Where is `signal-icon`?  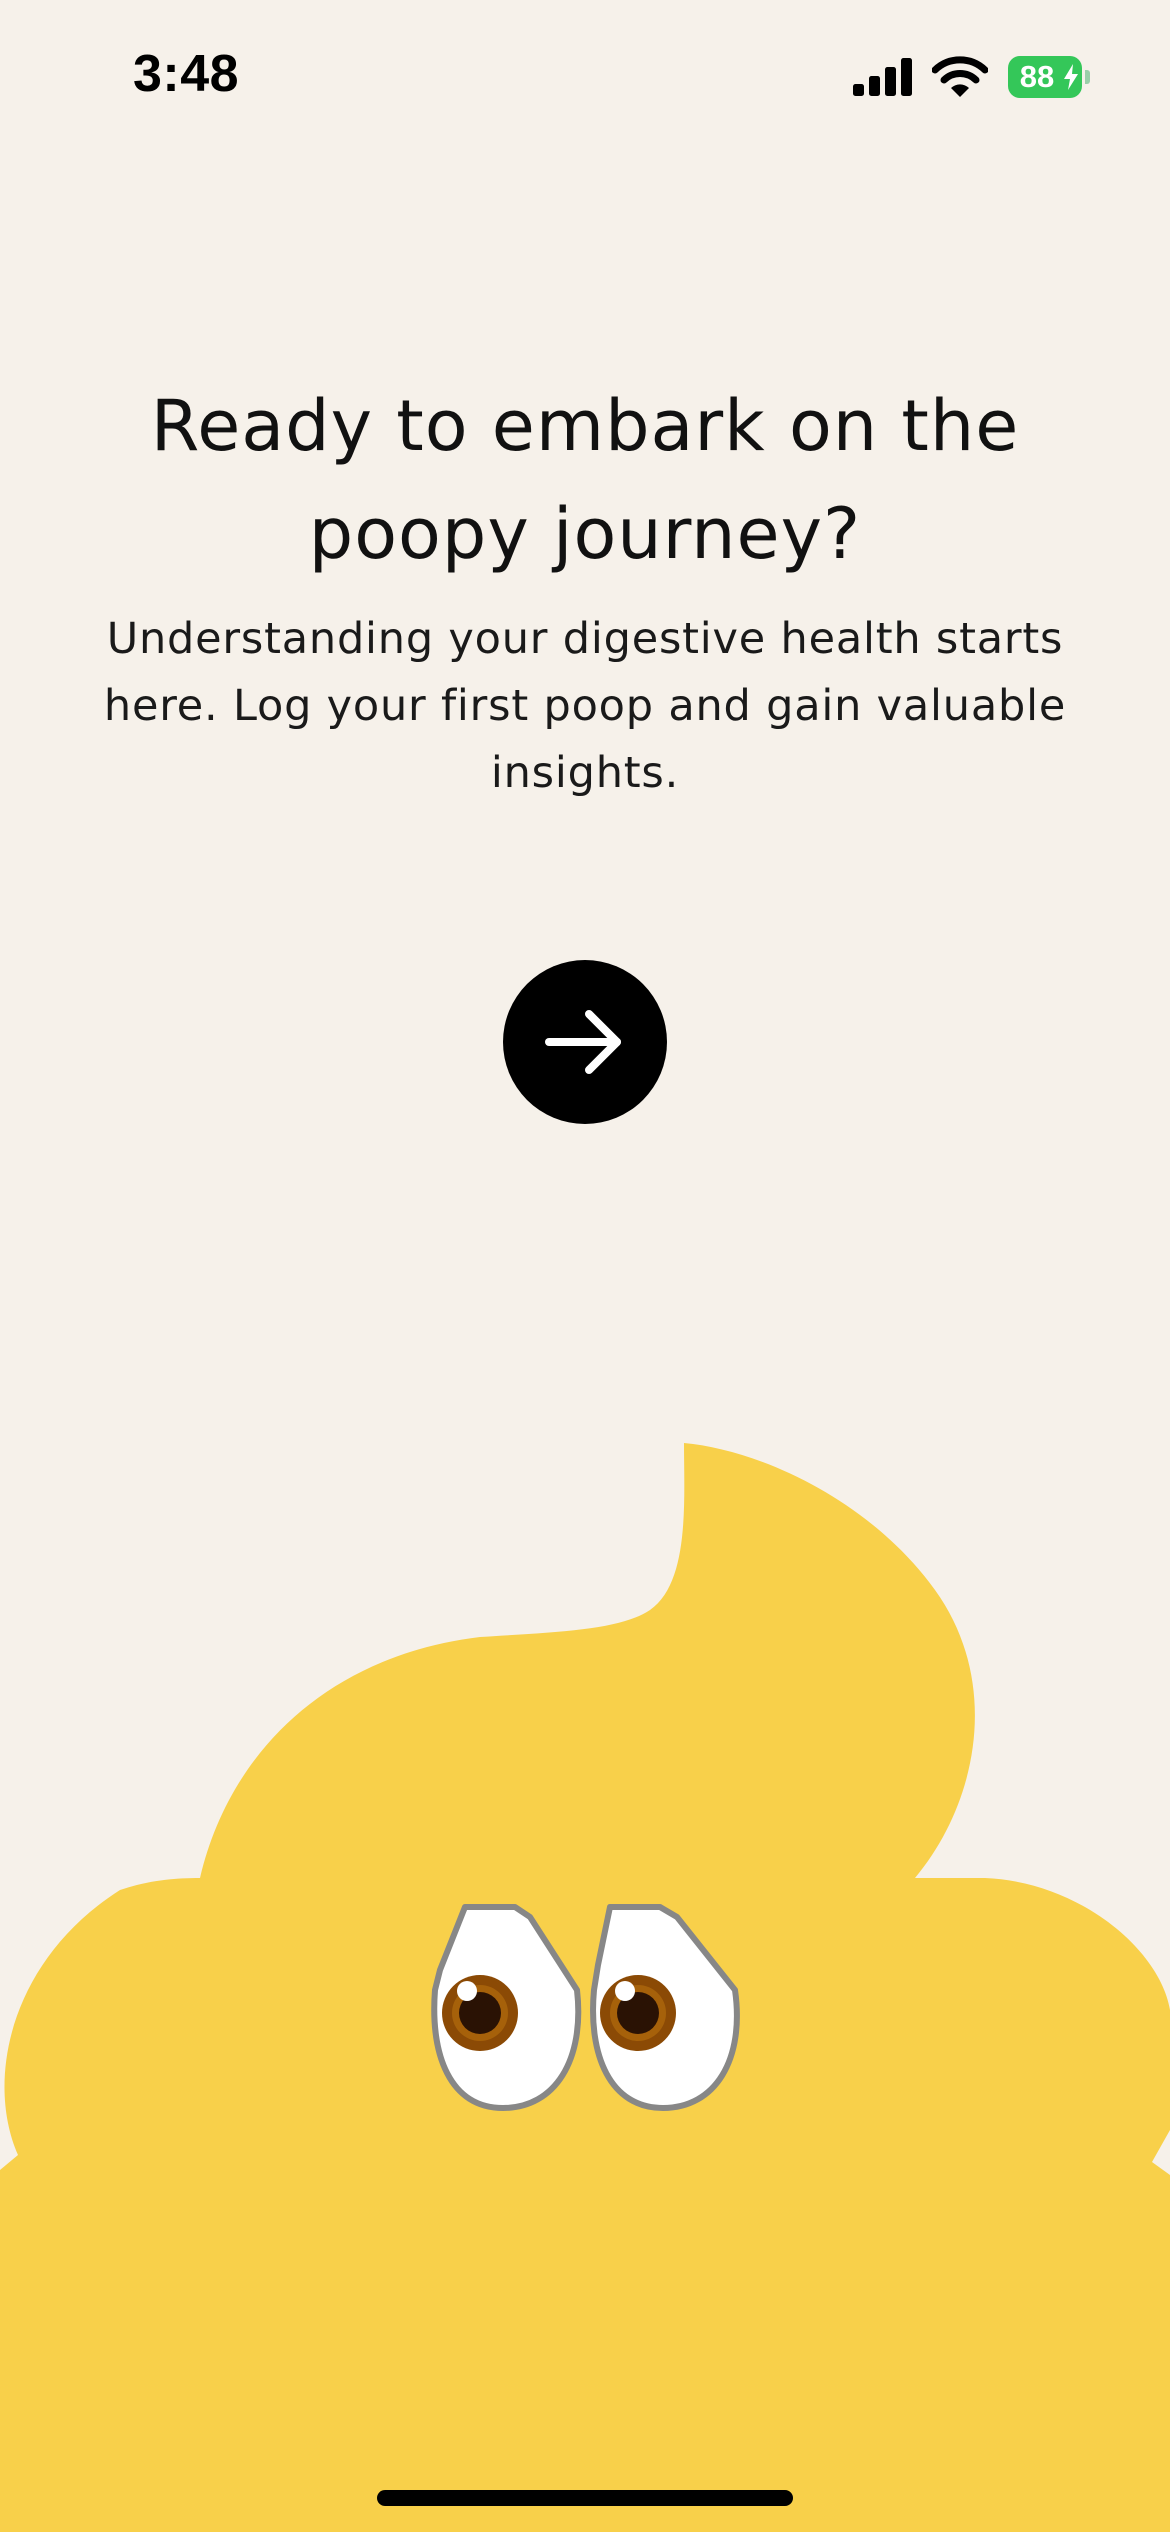
signal-icon is located at coordinates (882, 77).